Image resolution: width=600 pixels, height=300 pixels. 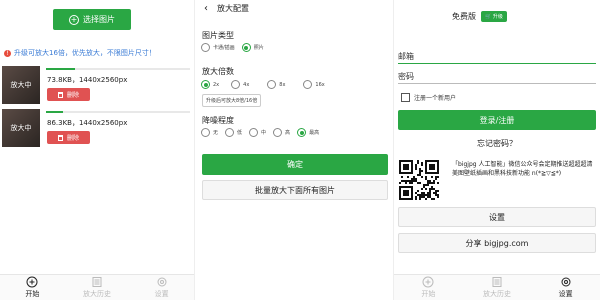 I want to click on noise-label: 降噪程度, so click(x=218, y=120).